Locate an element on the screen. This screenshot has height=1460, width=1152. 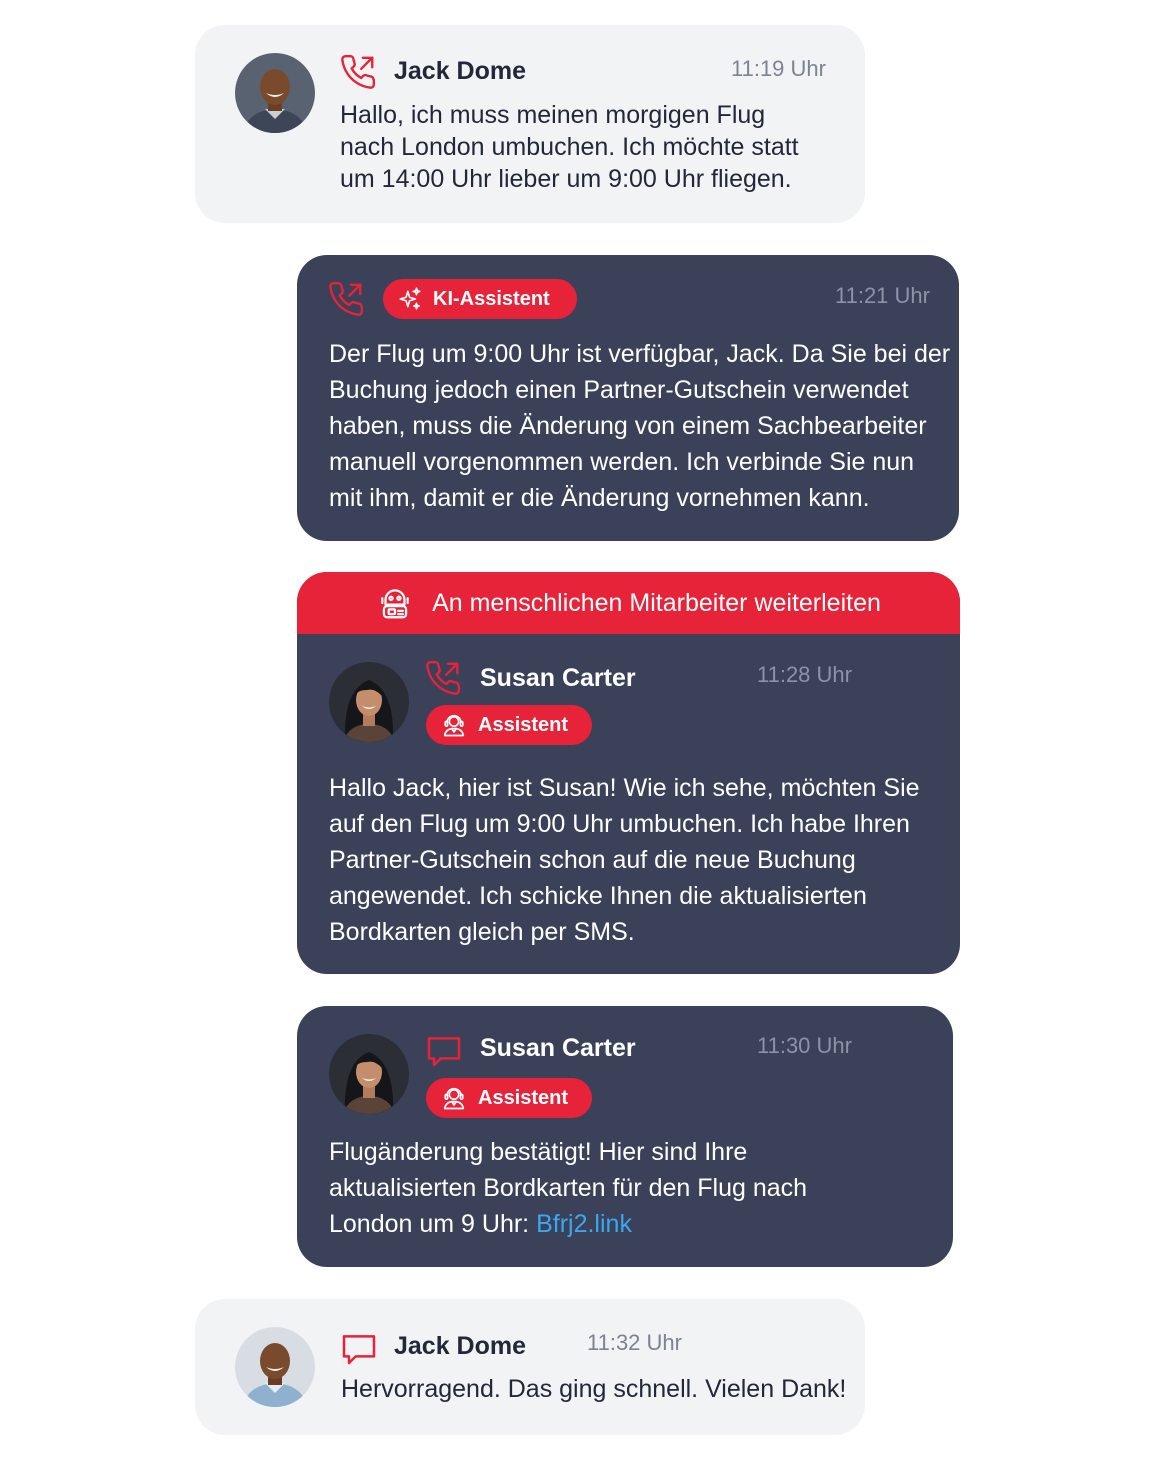
timestamp: 11:19 Uhr is located at coordinates (778, 68).